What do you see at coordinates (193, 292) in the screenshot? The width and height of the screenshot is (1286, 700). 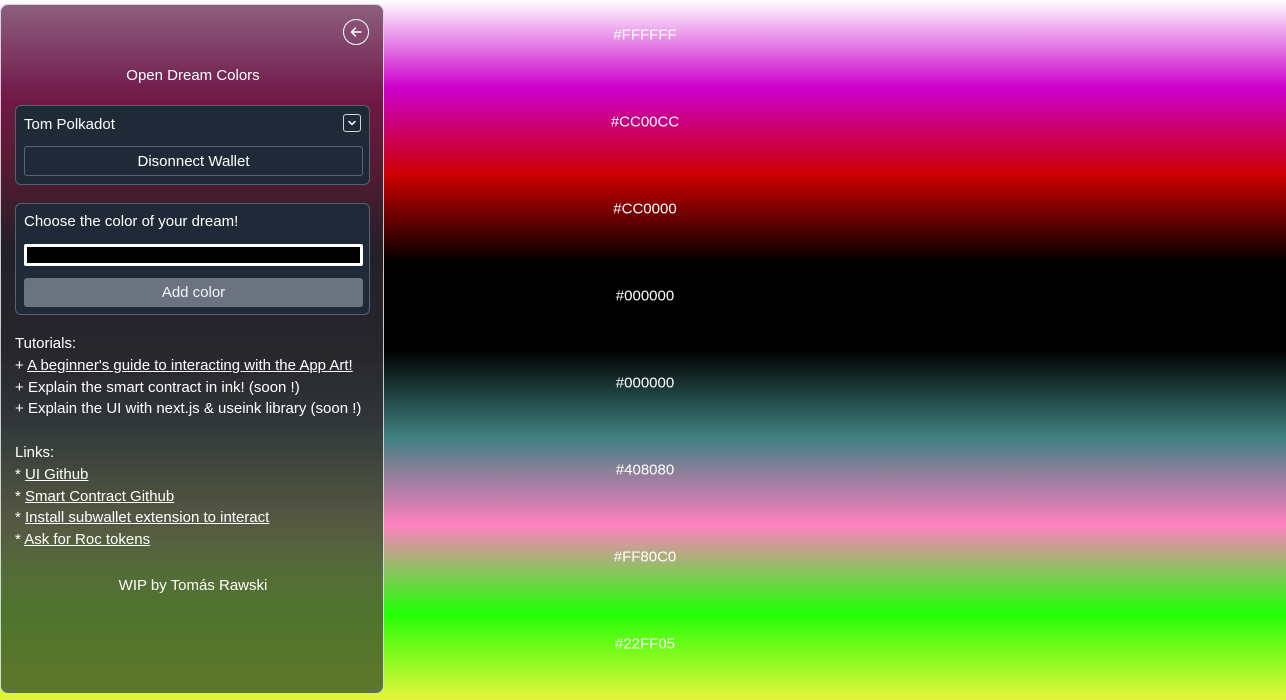 I see `add-color-button: Add color` at bounding box center [193, 292].